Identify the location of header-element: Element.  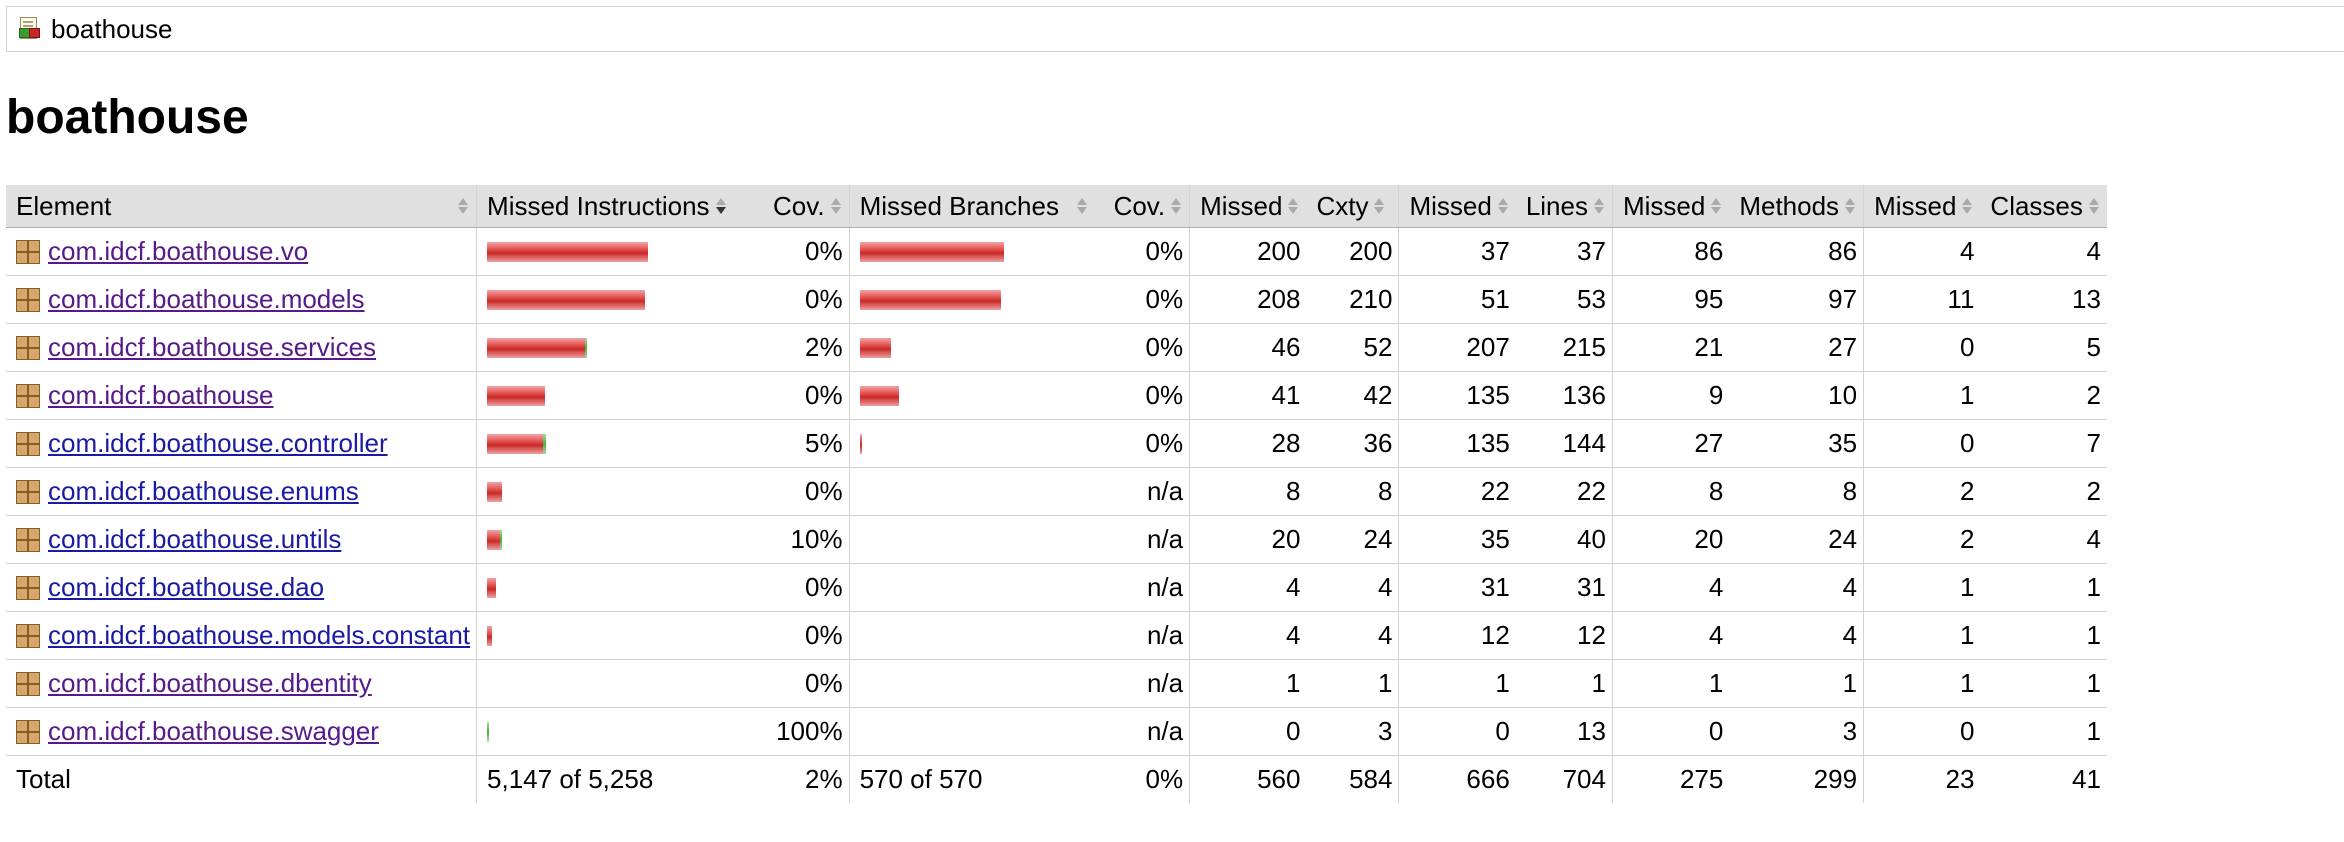
(242, 206).